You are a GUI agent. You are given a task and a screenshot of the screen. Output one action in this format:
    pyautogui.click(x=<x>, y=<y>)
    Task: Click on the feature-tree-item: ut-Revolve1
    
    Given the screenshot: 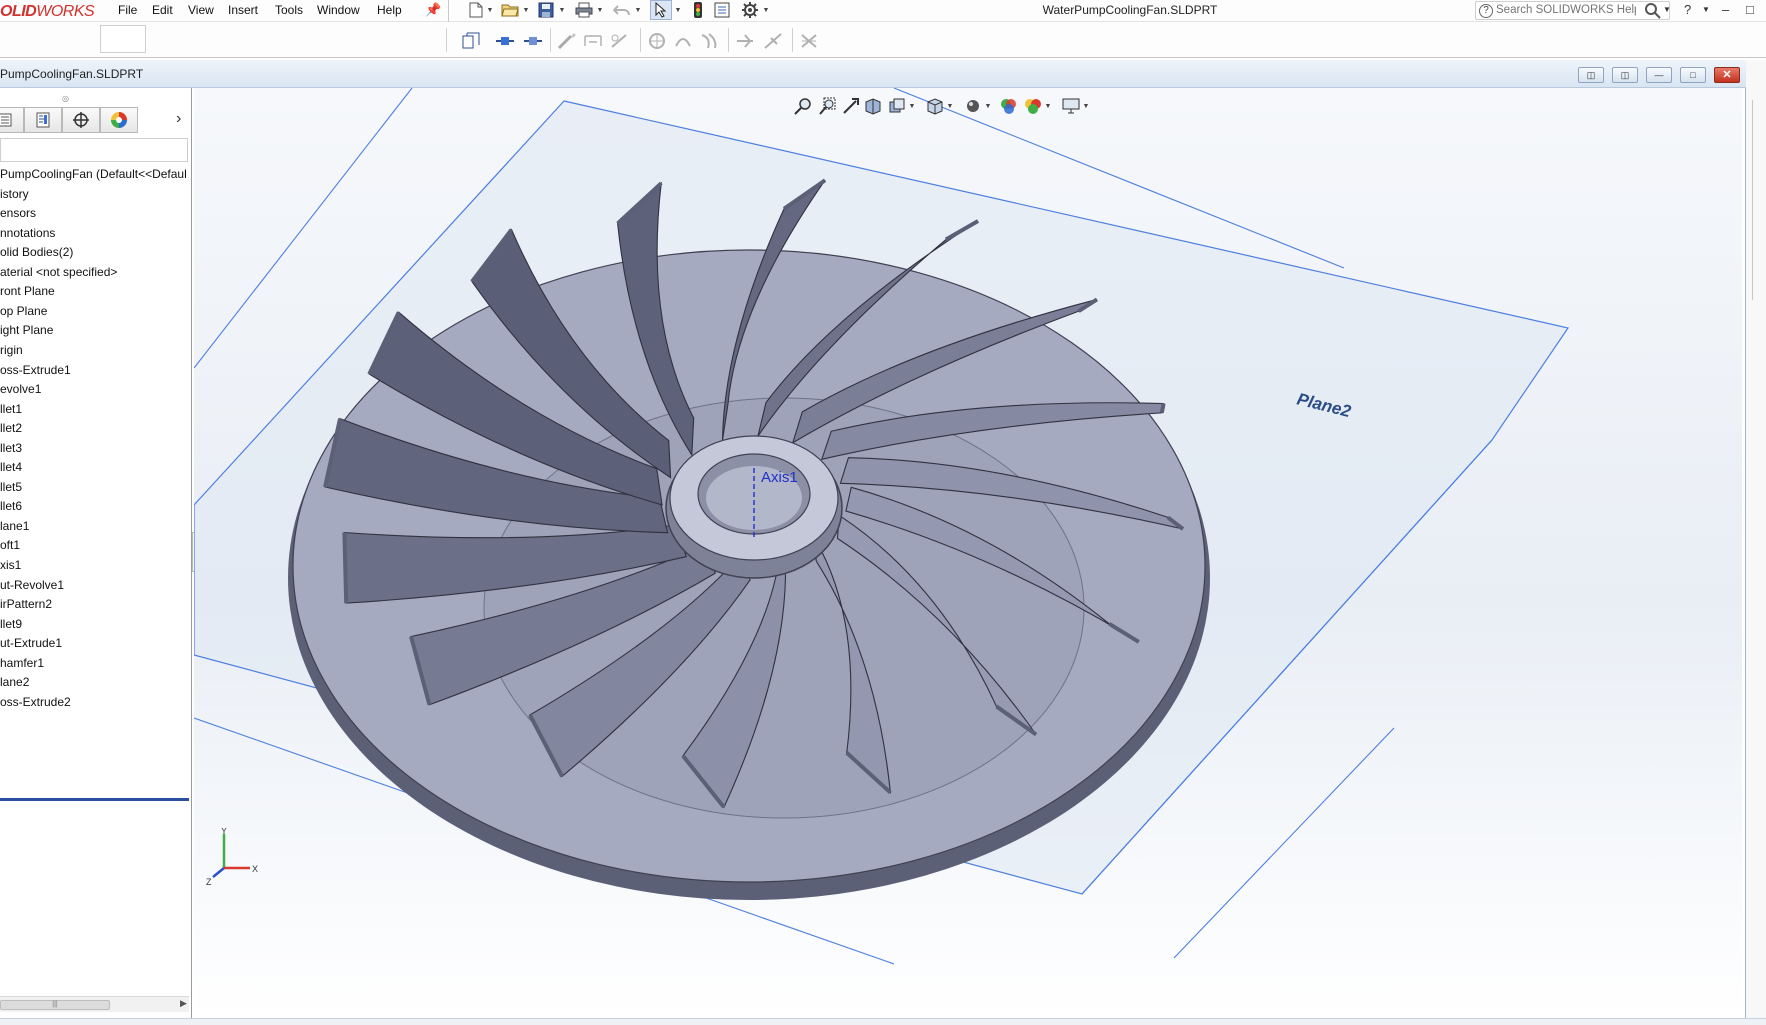 What is the action you would take?
    pyautogui.click(x=32, y=587)
    